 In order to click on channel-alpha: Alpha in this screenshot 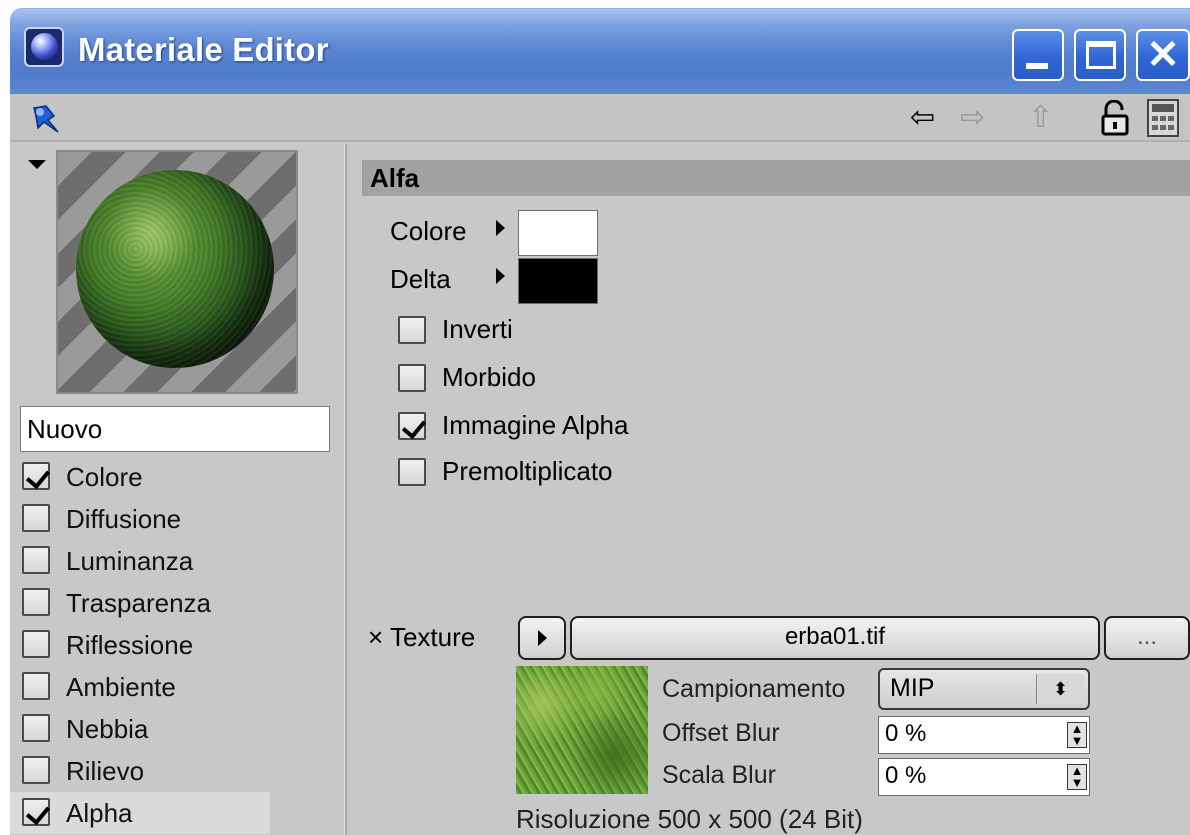, I will do `click(140, 813)`.